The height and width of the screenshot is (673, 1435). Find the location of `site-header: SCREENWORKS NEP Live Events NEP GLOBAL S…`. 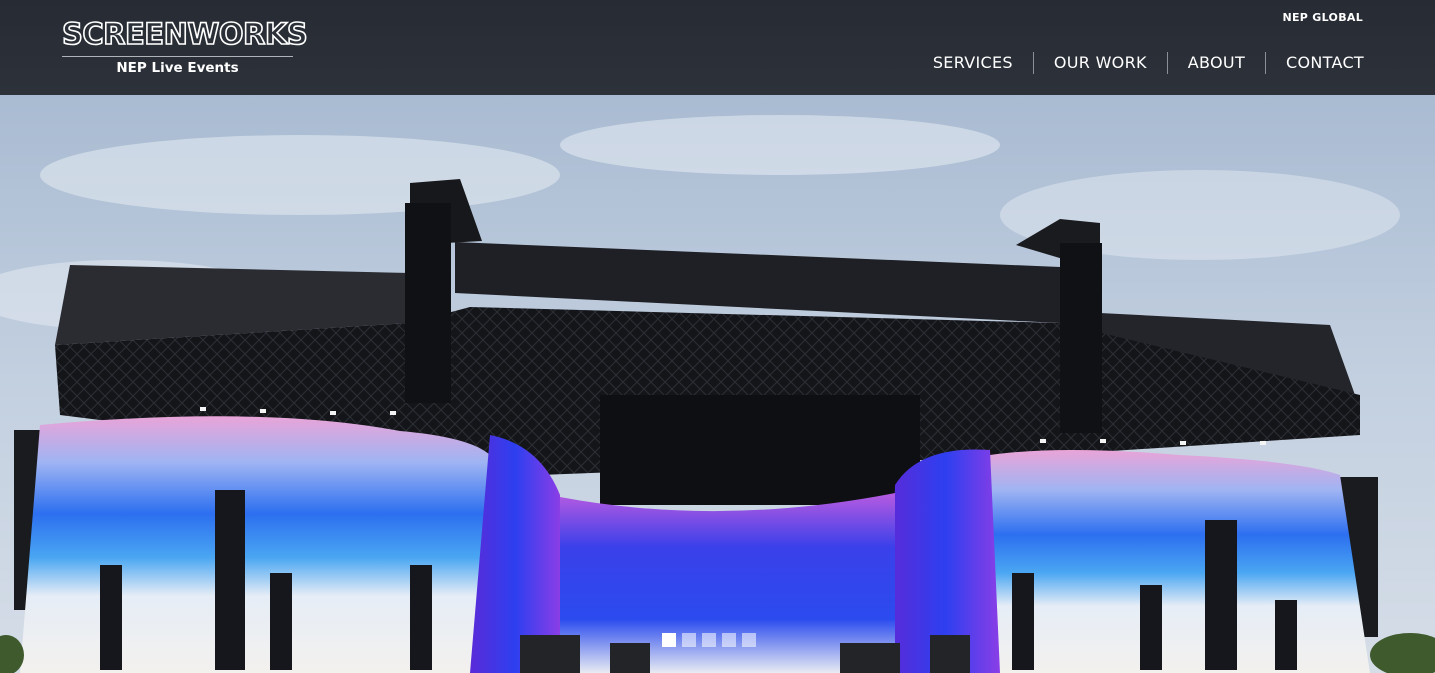

site-header: SCREENWORKS NEP Live Events NEP GLOBAL S… is located at coordinates (717, 47).